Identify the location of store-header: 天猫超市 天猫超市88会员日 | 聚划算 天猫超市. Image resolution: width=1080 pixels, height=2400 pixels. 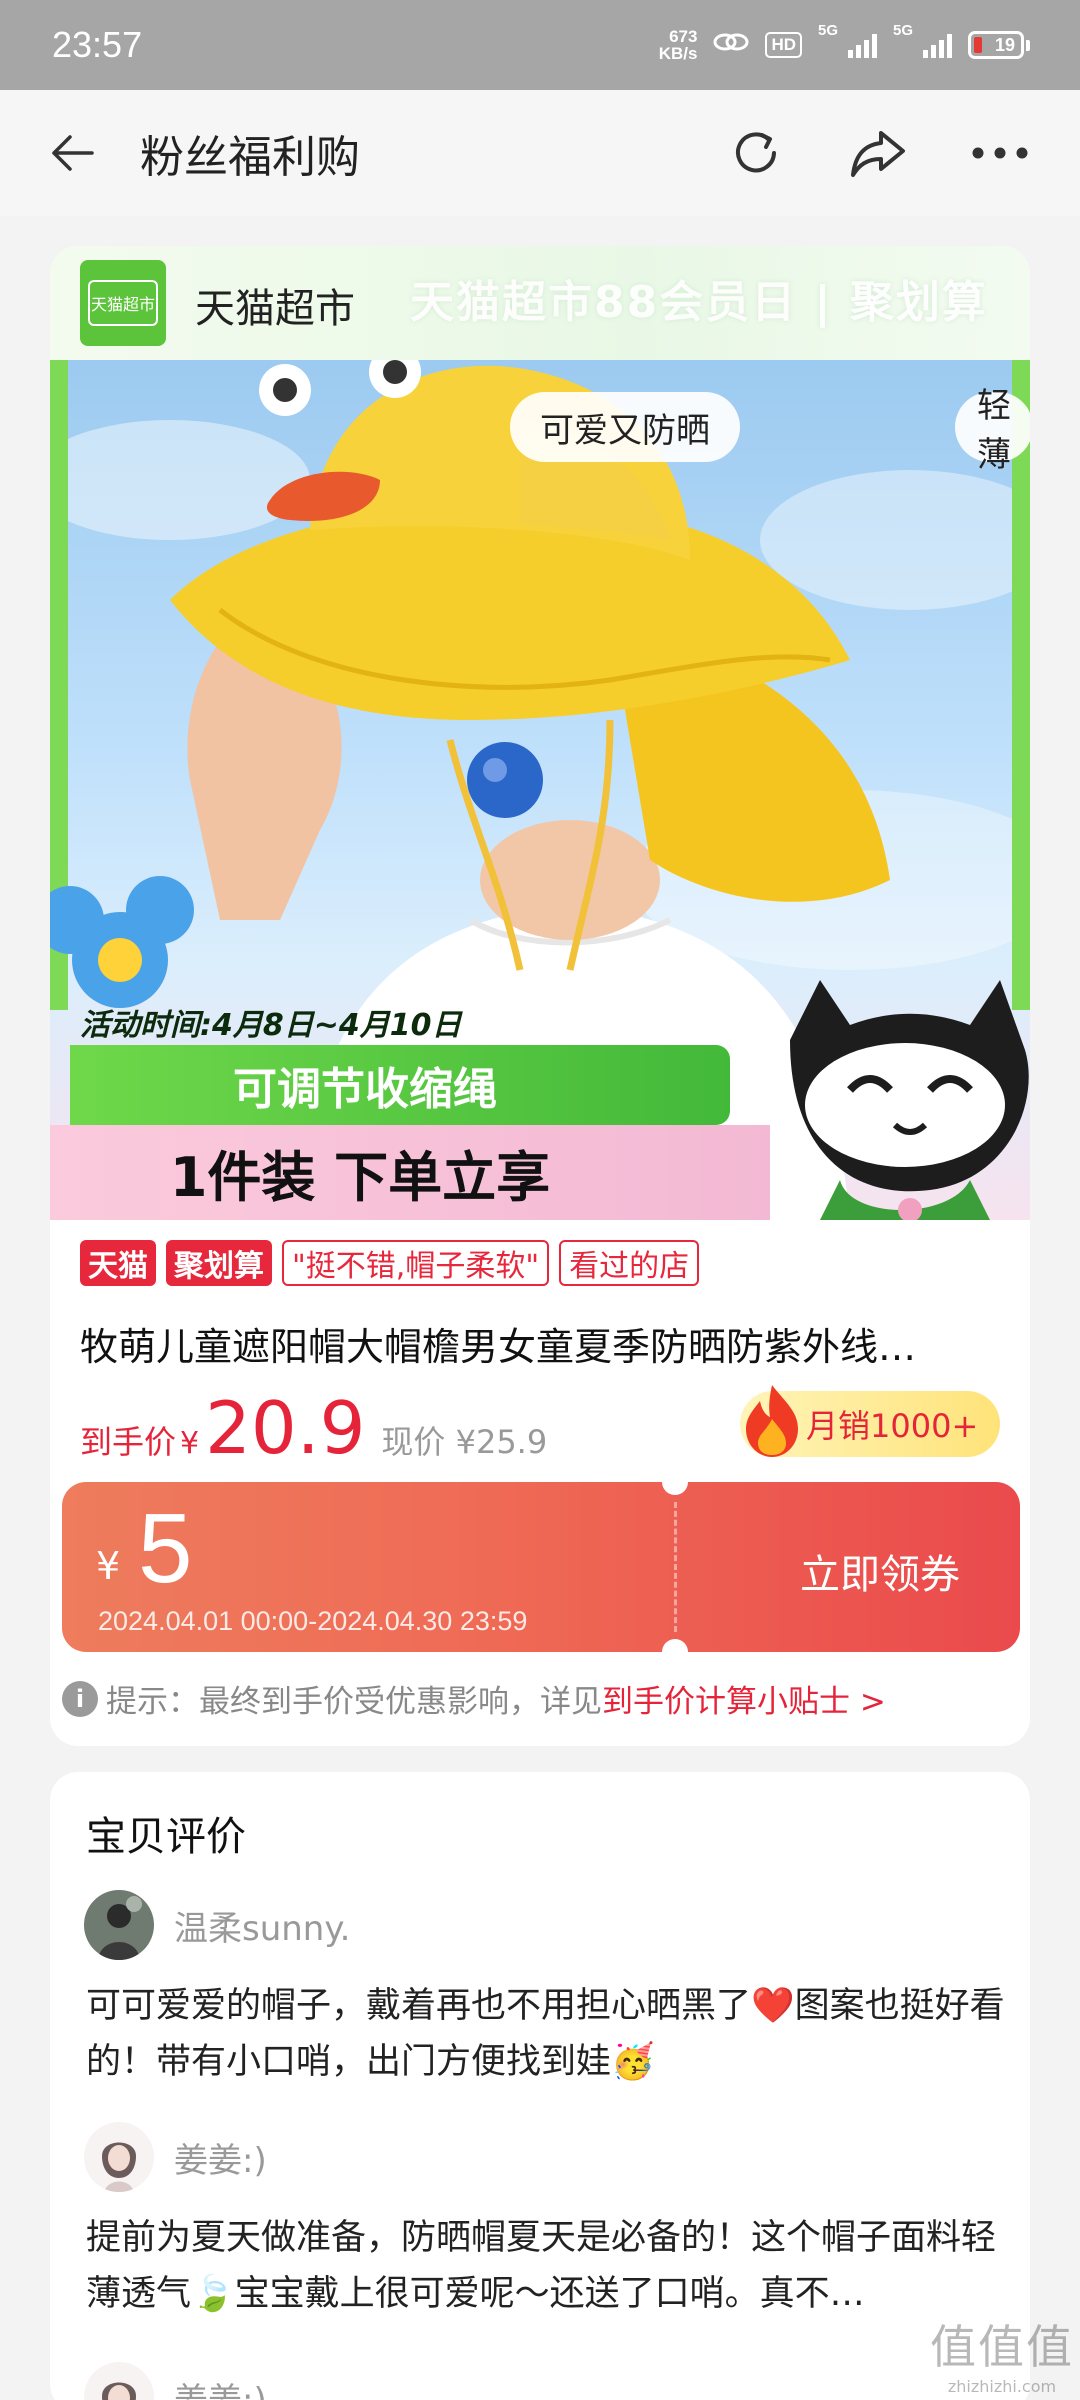
(540, 303).